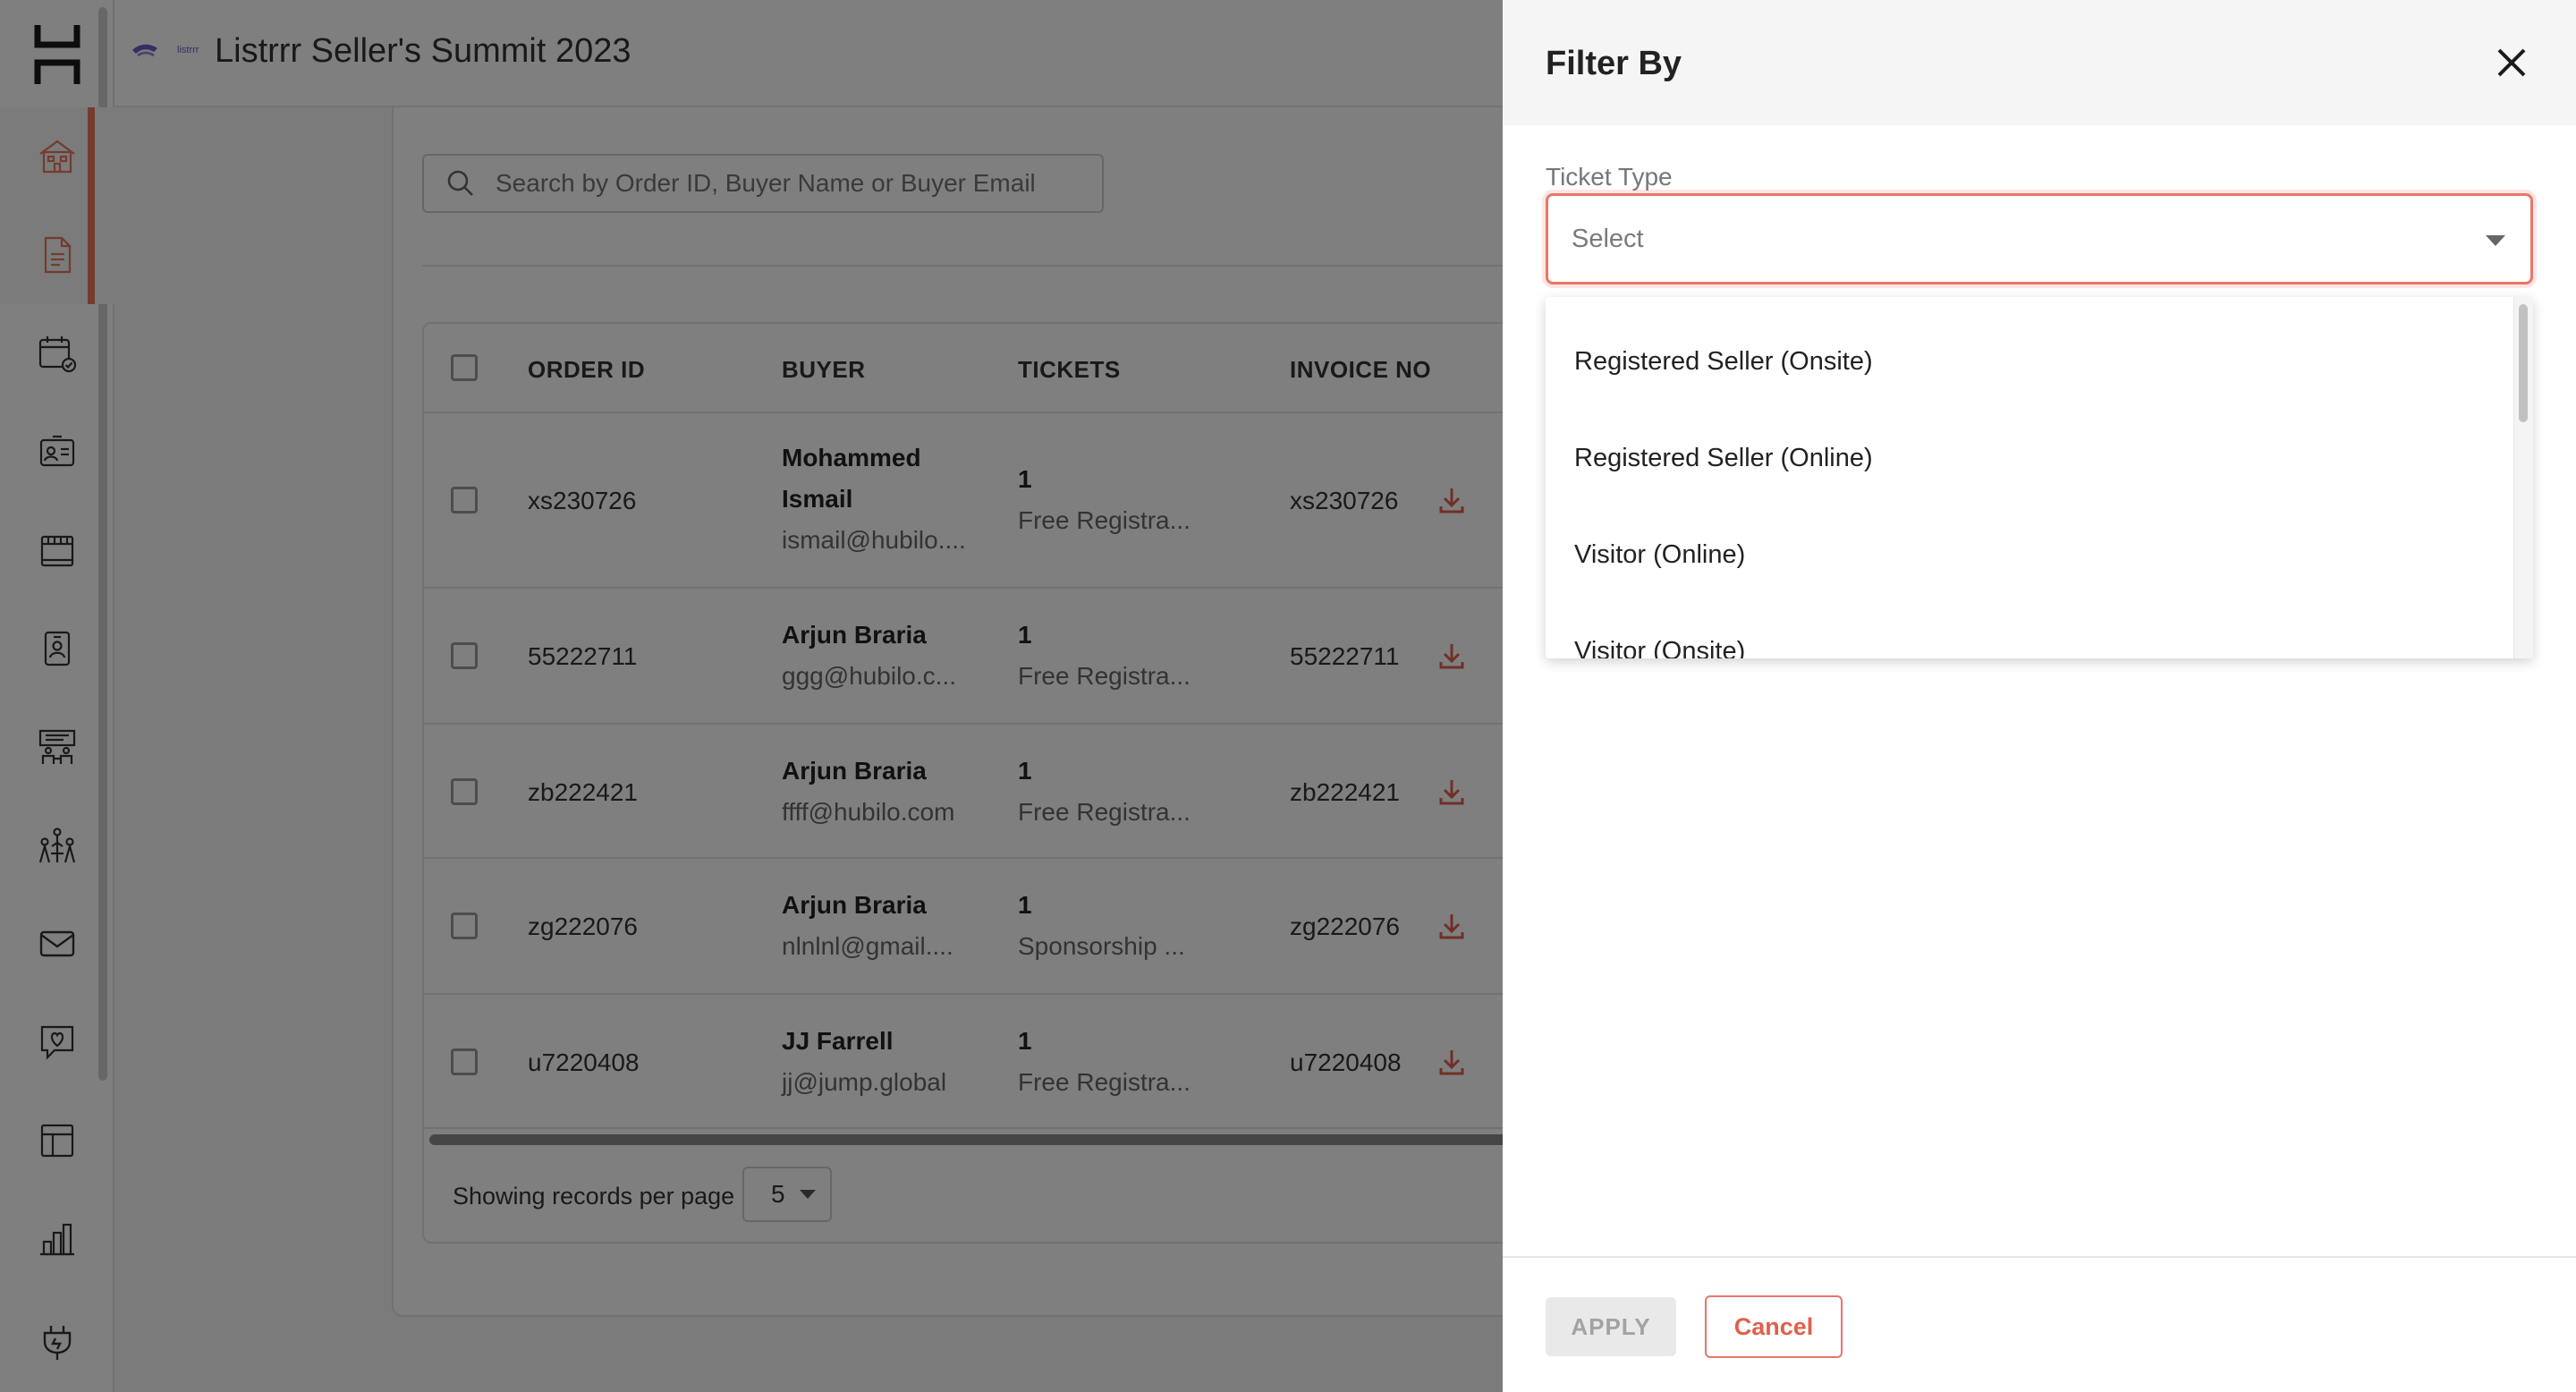  What do you see at coordinates (1774, 1326) in the screenshot?
I see `cancel-button: Cancel` at bounding box center [1774, 1326].